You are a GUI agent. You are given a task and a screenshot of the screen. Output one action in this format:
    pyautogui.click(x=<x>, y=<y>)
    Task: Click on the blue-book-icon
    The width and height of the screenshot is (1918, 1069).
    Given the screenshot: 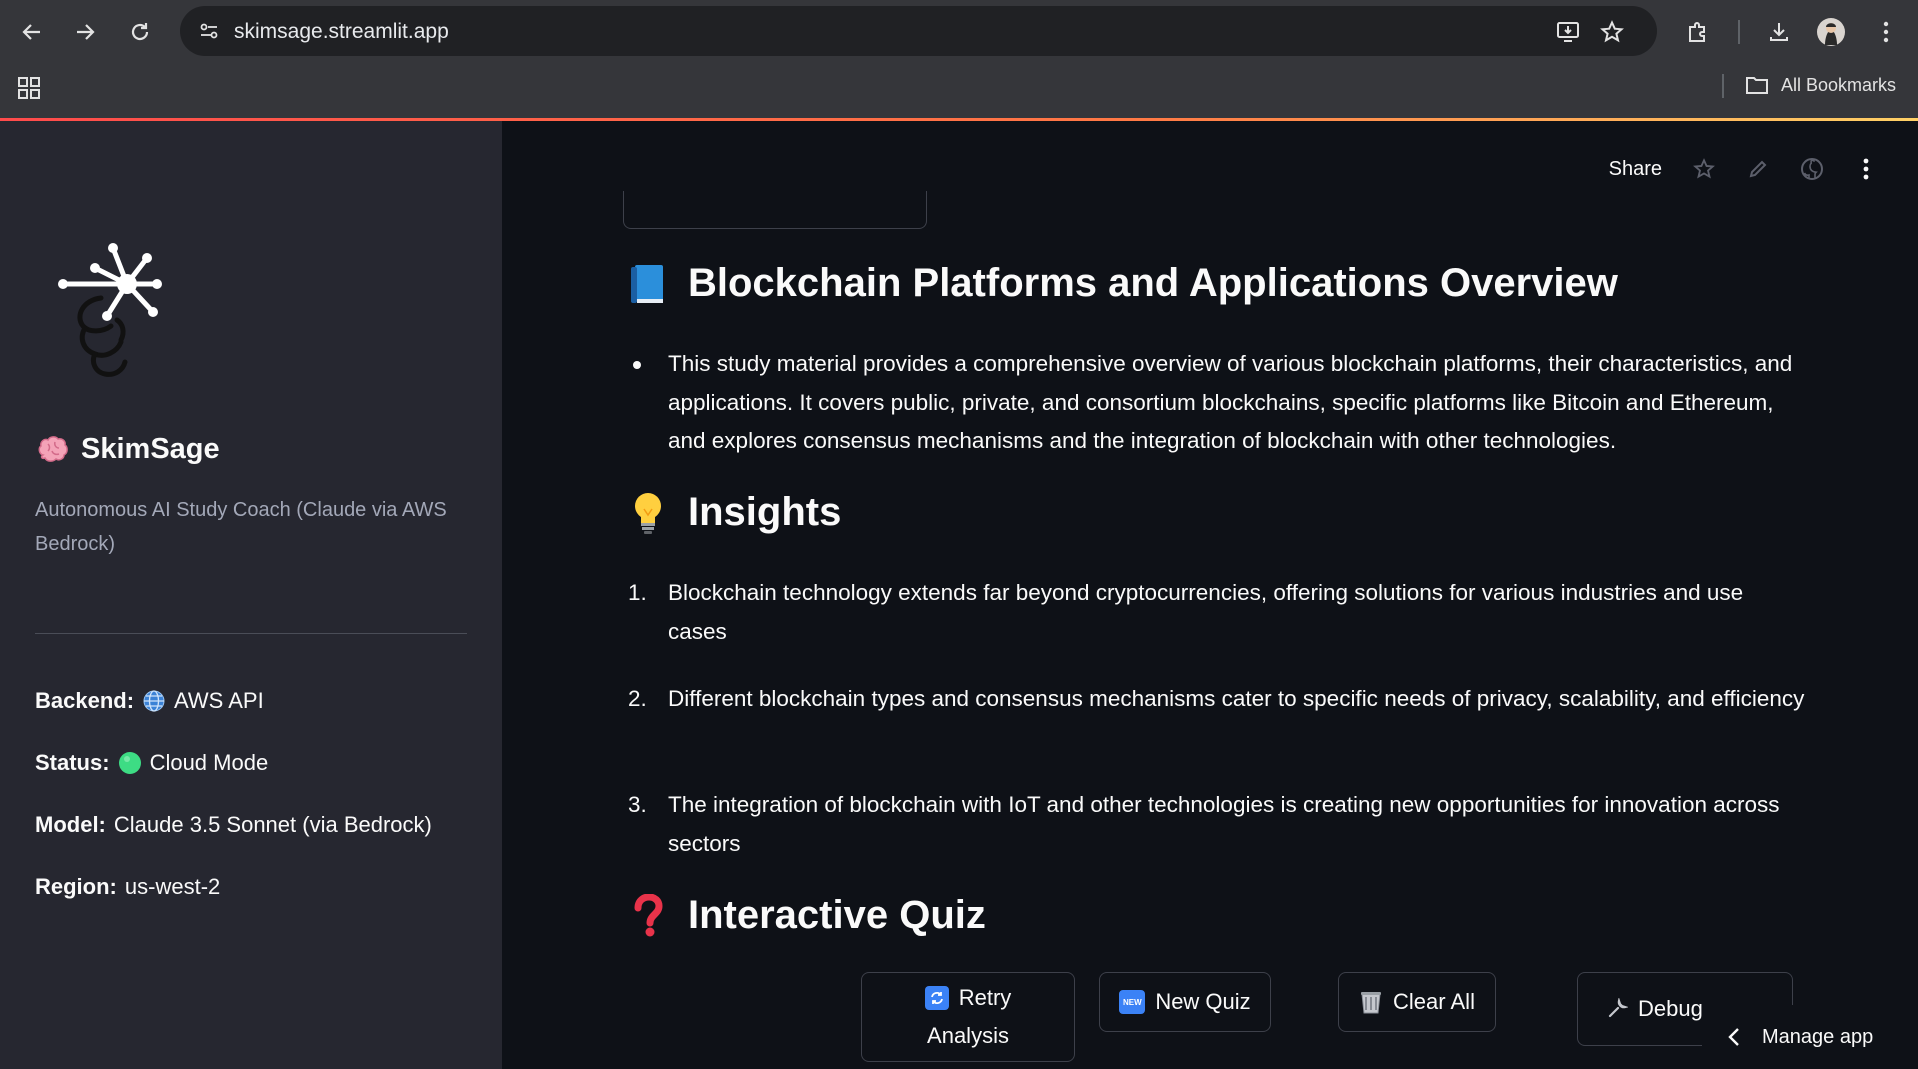 What is the action you would take?
    pyautogui.click(x=648, y=284)
    